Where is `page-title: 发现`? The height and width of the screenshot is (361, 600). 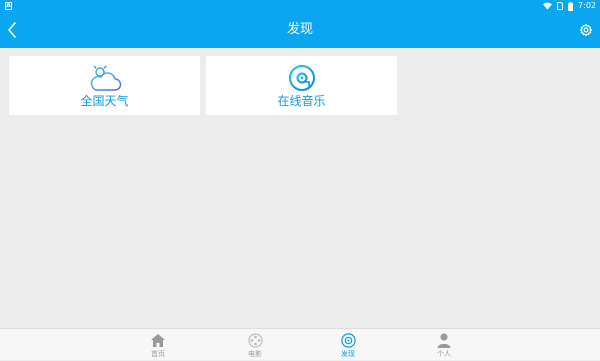
page-title: 发现 is located at coordinates (299, 29).